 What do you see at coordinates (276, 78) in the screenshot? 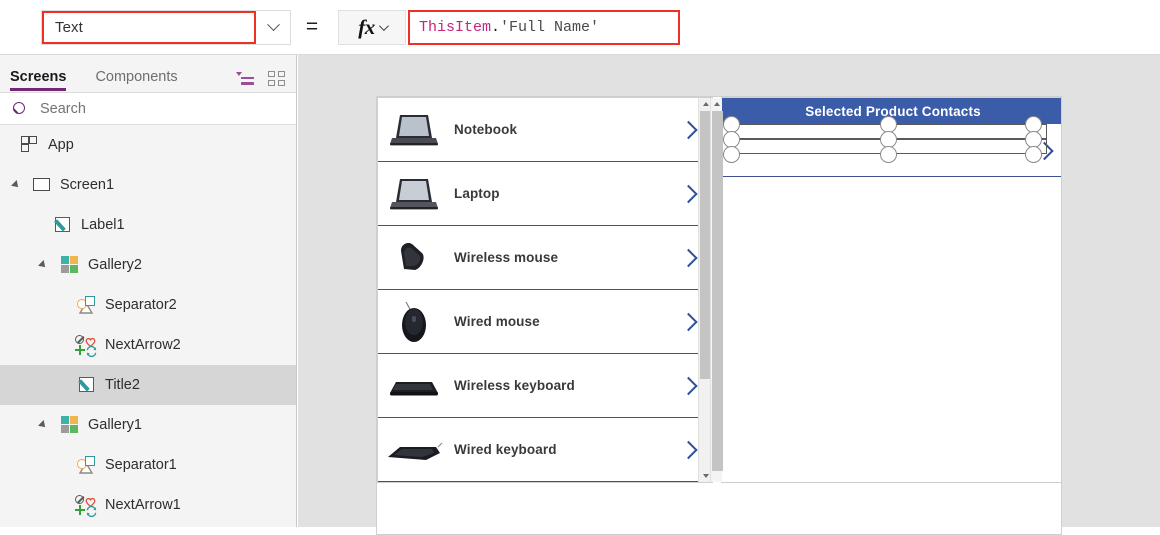
I see `tree-thumbnail-view-icon` at bounding box center [276, 78].